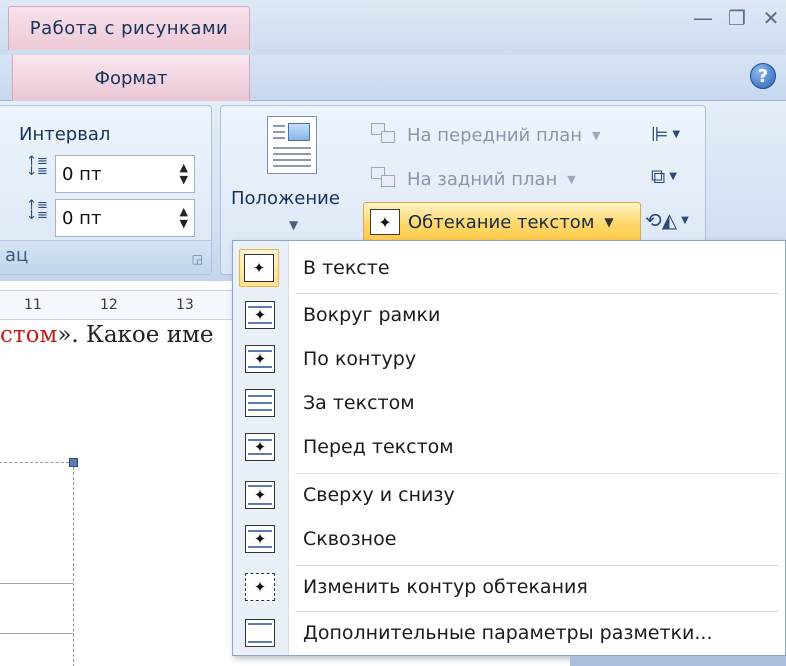 This screenshot has height=666, width=786. Describe the element at coordinates (39, 562) in the screenshot. I see `selected-picture-frame` at that location.